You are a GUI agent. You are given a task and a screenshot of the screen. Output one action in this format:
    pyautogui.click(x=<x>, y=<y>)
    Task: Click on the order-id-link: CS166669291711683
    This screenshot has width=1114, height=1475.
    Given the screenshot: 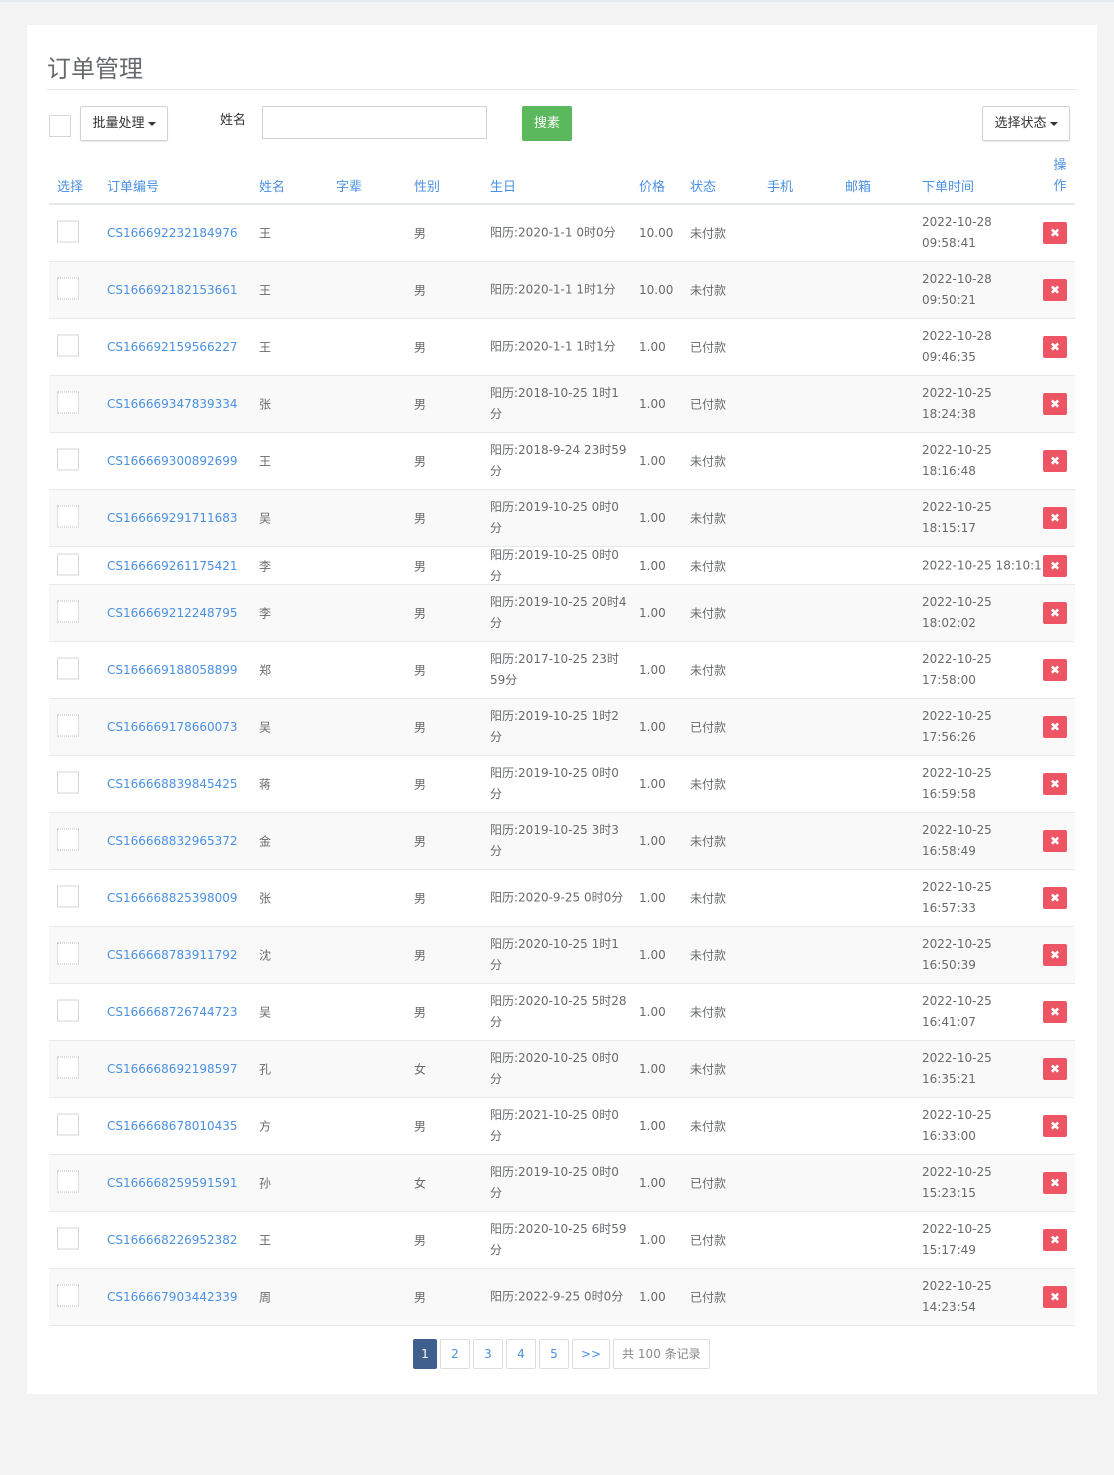 What is the action you would take?
    pyautogui.click(x=172, y=518)
    